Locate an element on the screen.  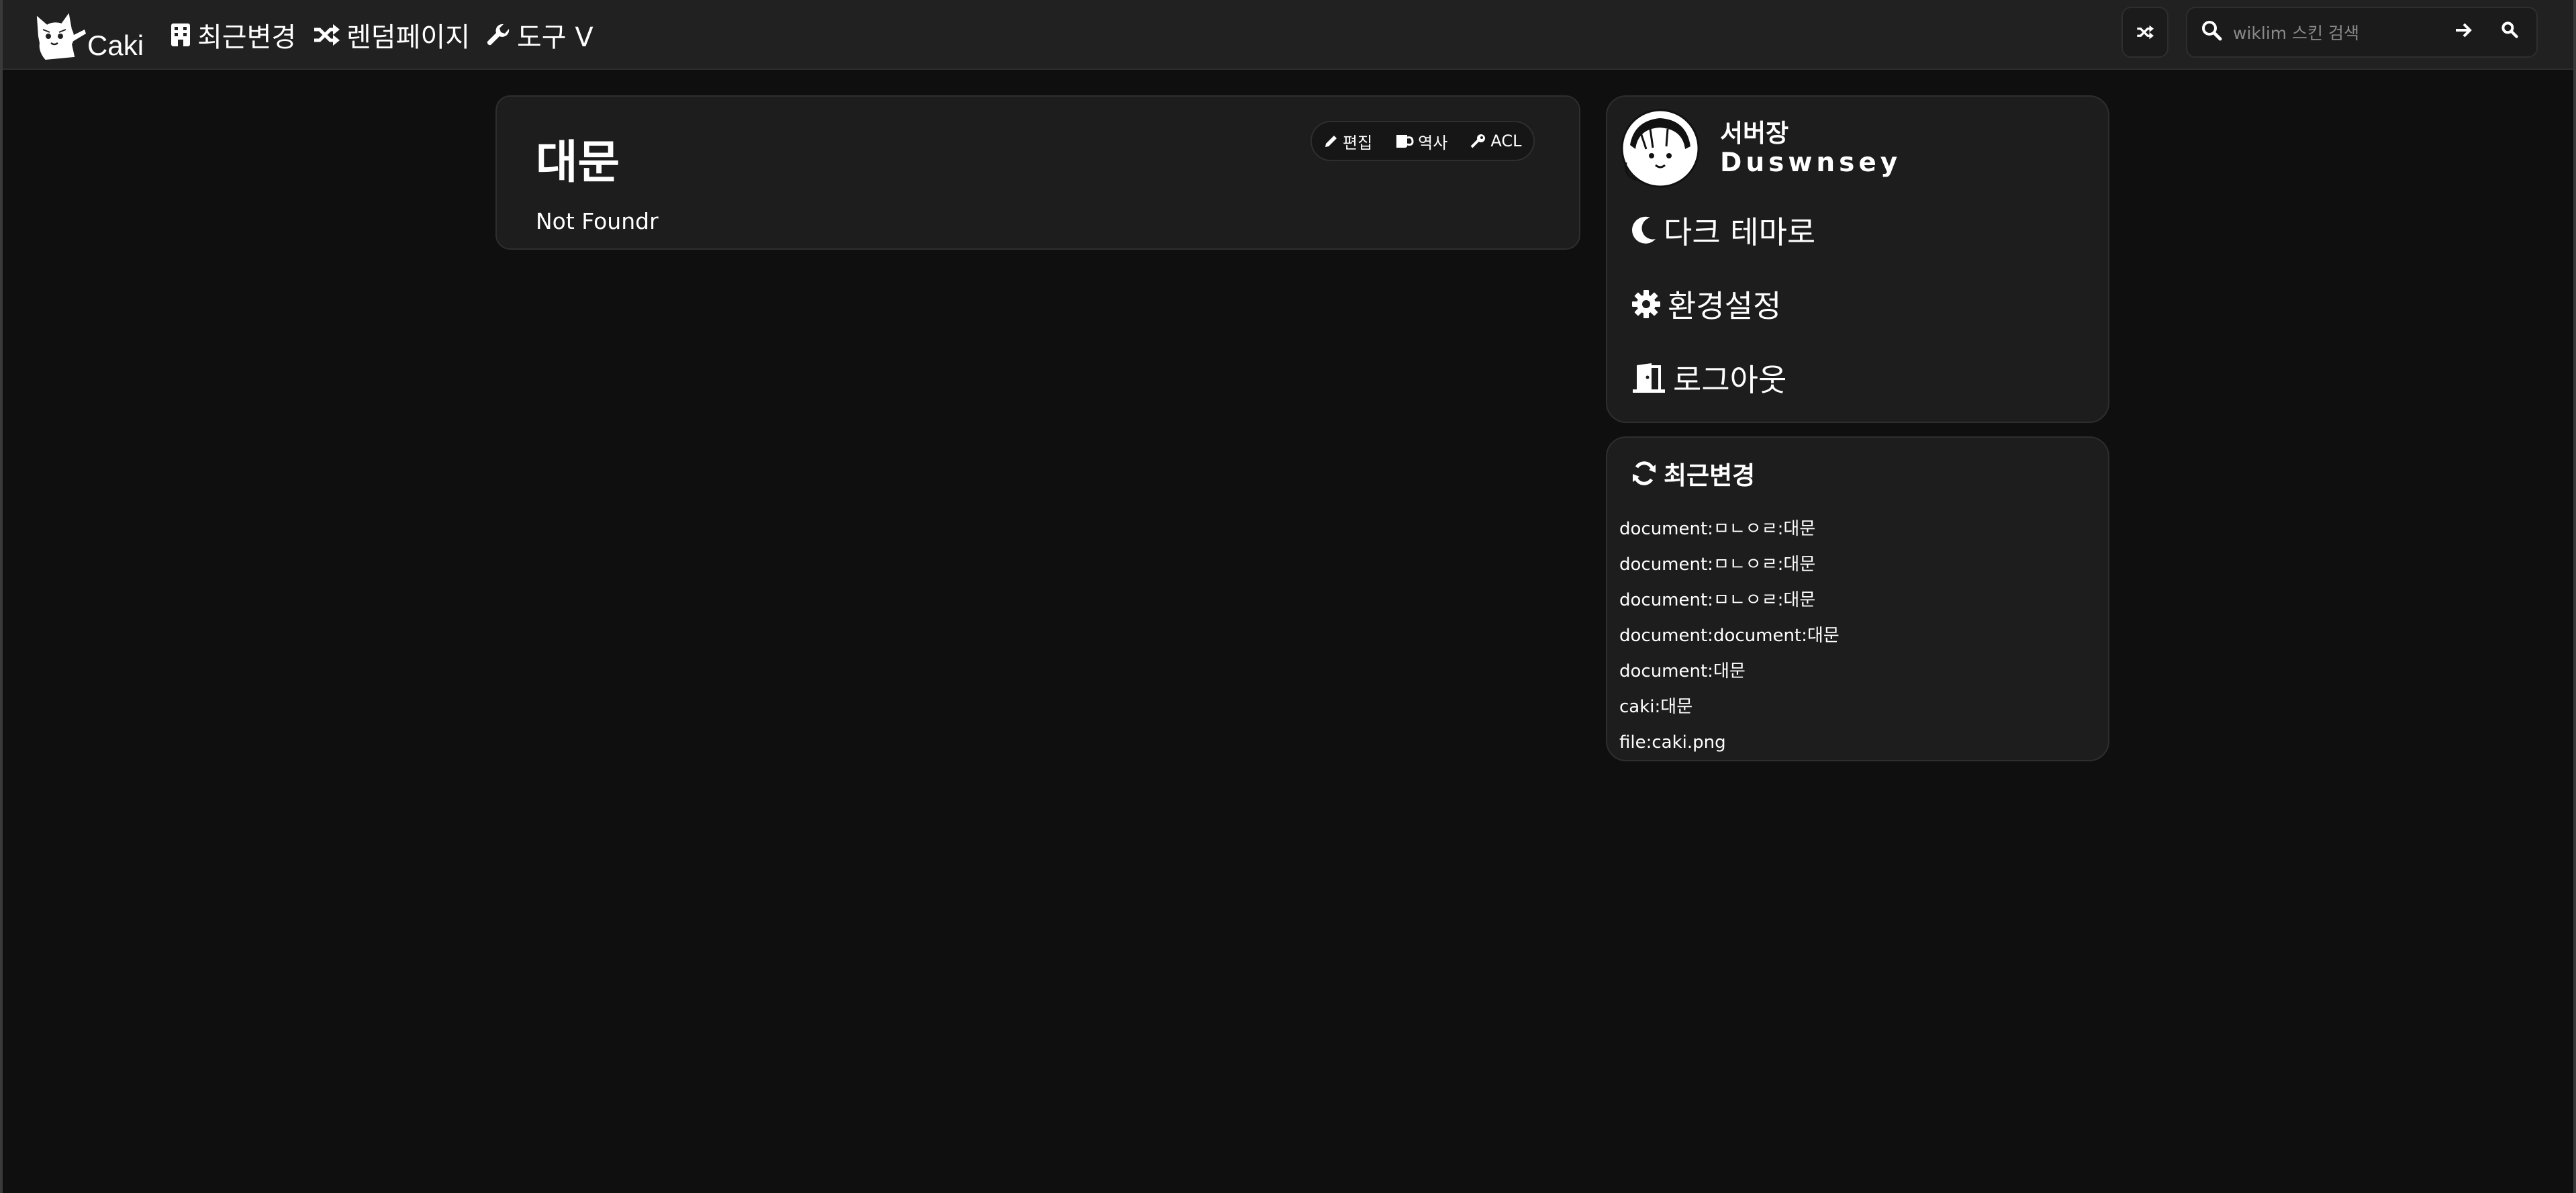
recent-change-item: document:대문 is located at coordinates (1730, 671).